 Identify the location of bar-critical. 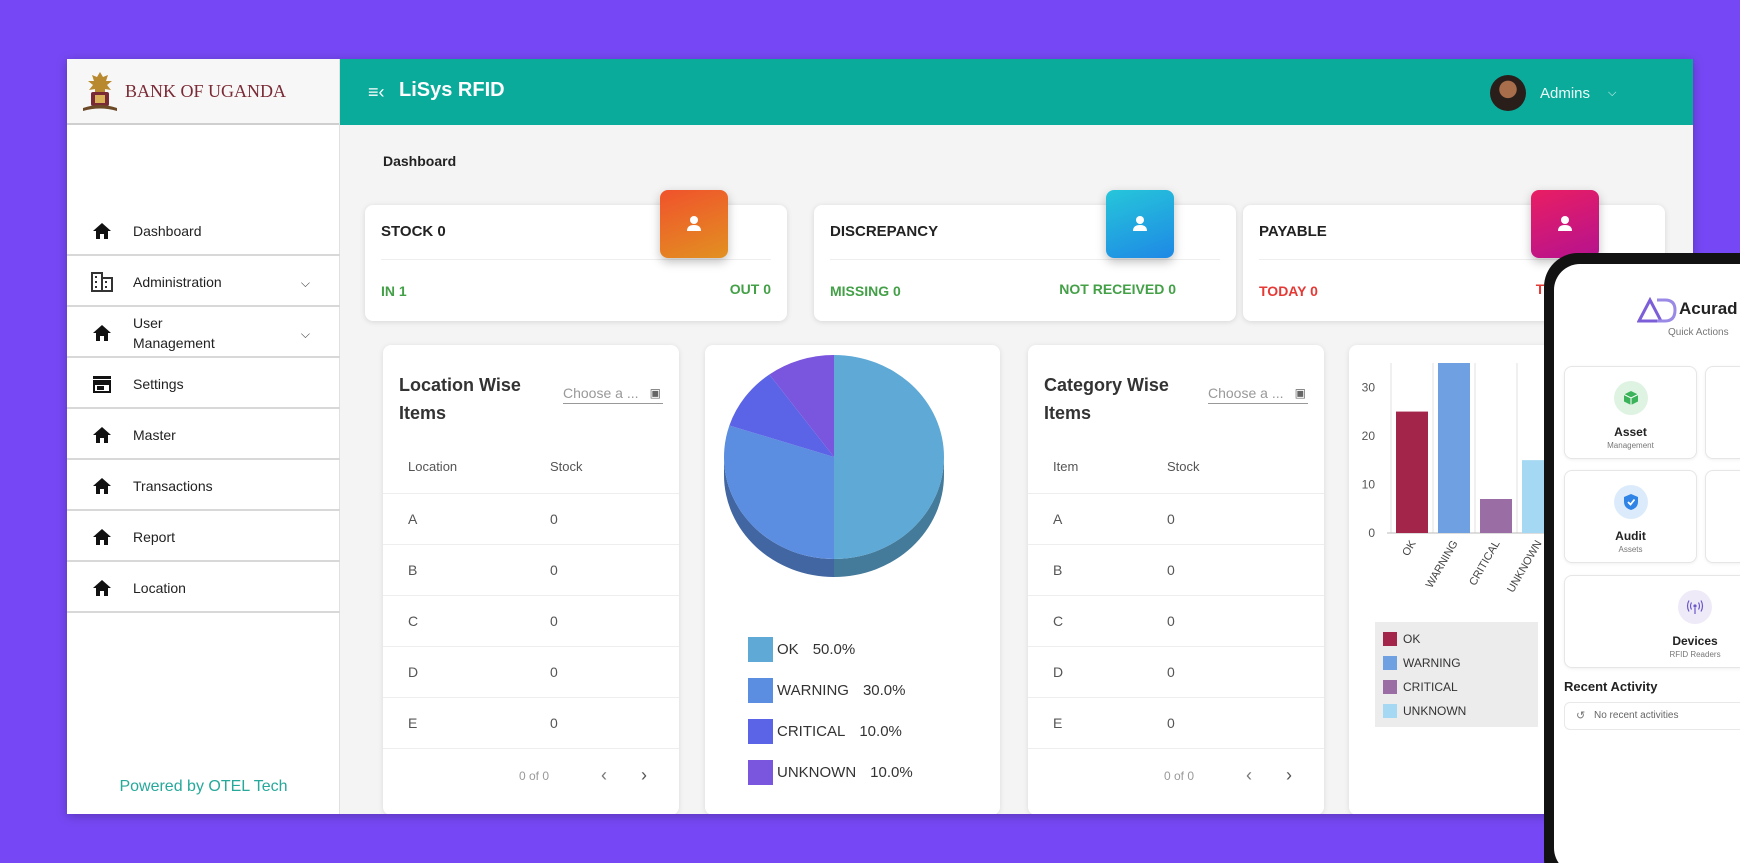
(1496, 516).